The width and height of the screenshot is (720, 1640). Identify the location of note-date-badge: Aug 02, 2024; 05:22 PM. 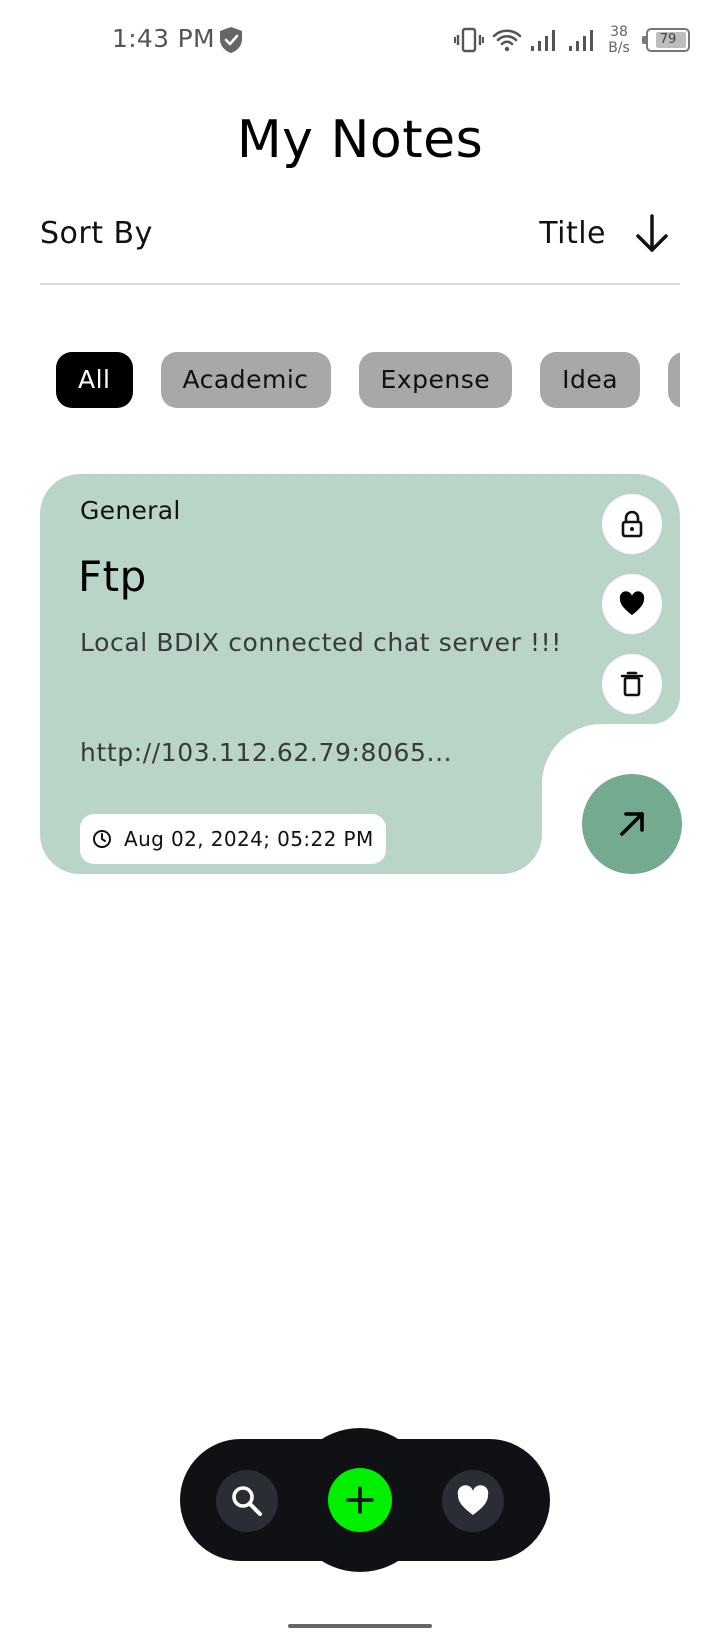
(233, 839).